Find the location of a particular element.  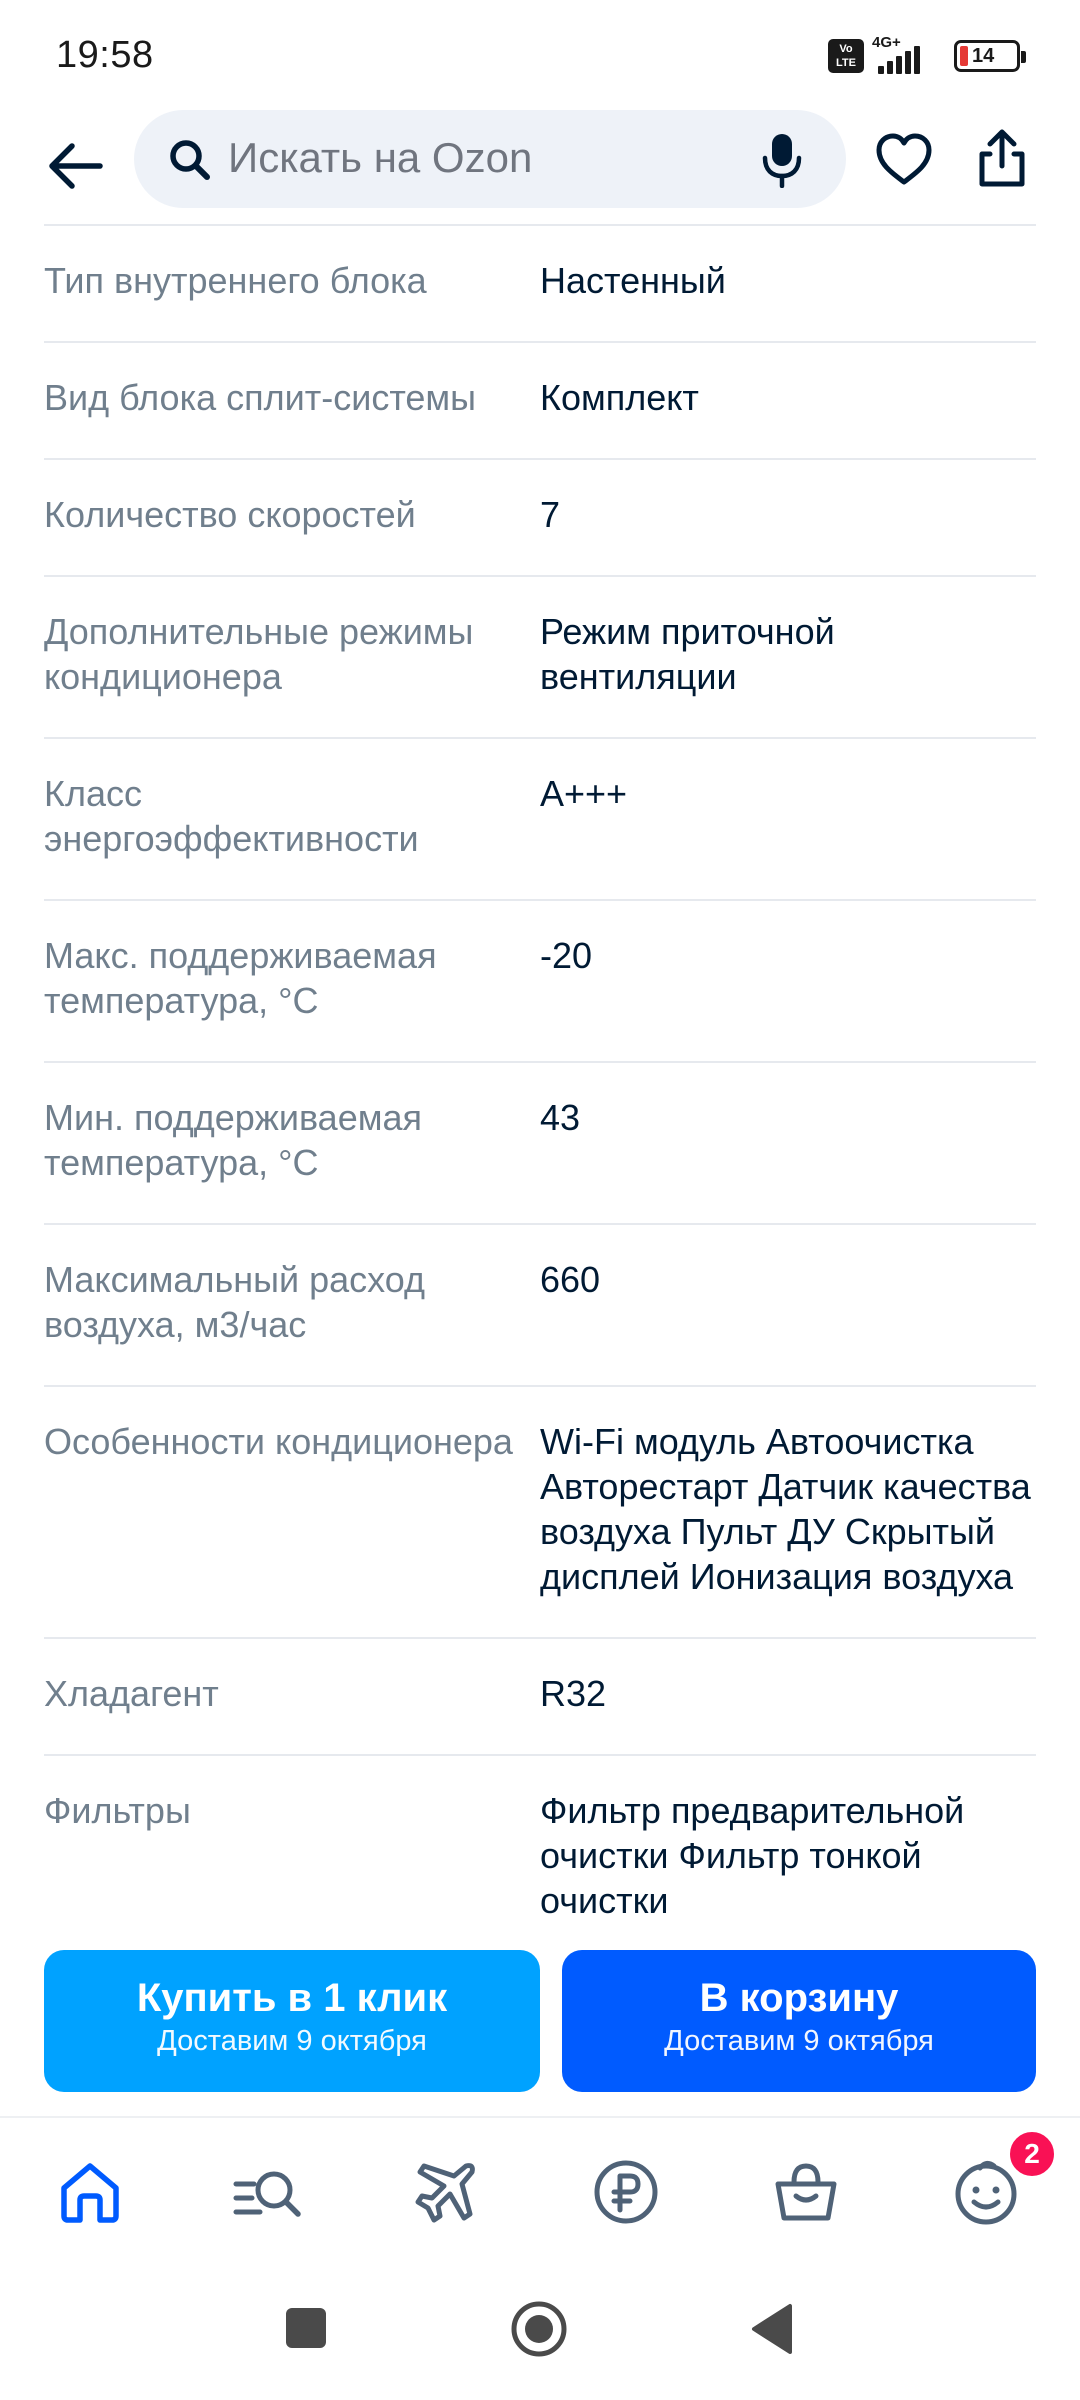

spec-label: Максимальный расход воздуха, м3/час is located at coordinates (234, 1302).